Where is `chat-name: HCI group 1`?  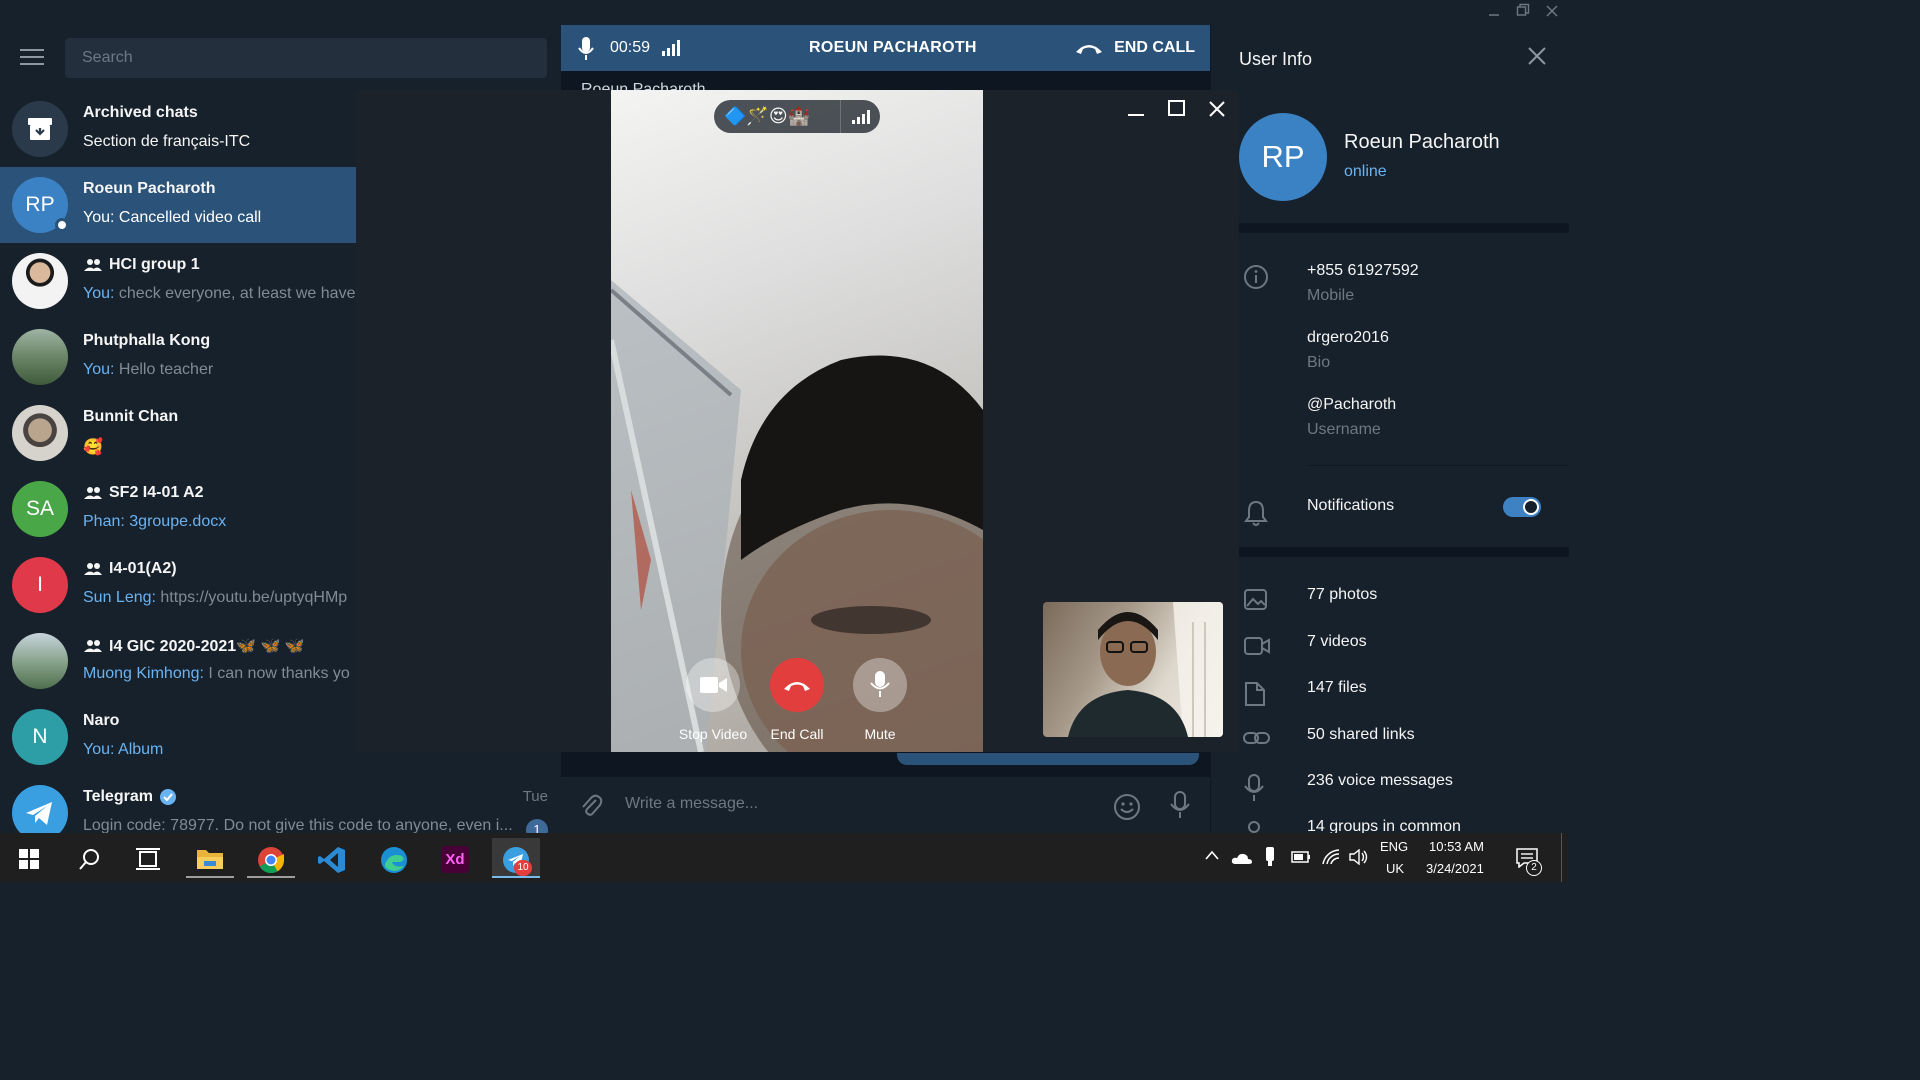 chat-name: HCI group 1 is located at coordinates (141, 265).